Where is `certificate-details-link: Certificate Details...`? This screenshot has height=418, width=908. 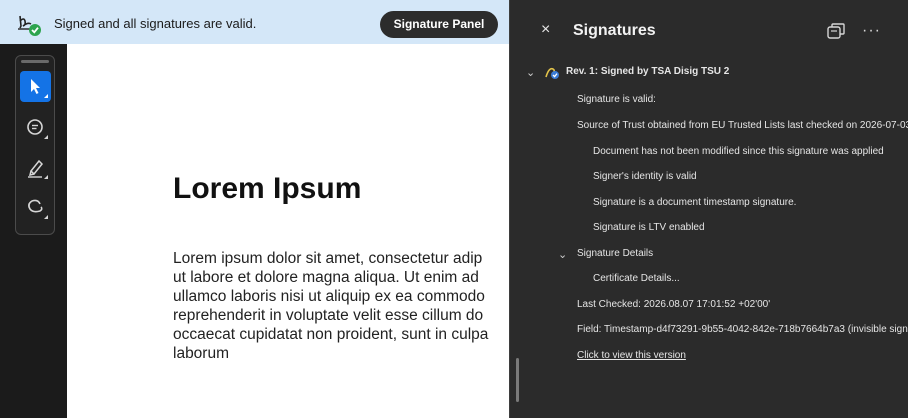
certificate-details-link: Certificate Details... is located at coordinates (636, 278).